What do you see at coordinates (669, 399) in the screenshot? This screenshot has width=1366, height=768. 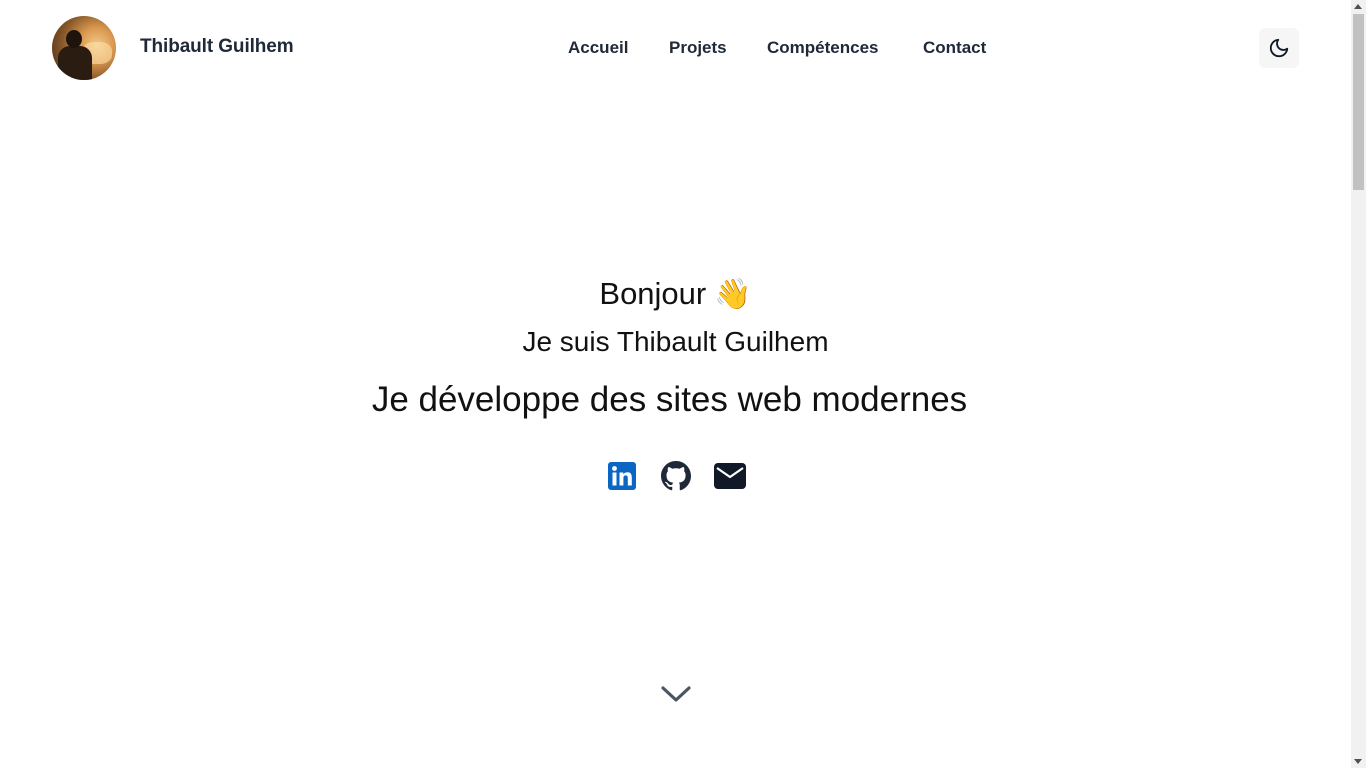 I see `hero-tagline: Je développe des sites web modernes` at bounding box center [669, 399].